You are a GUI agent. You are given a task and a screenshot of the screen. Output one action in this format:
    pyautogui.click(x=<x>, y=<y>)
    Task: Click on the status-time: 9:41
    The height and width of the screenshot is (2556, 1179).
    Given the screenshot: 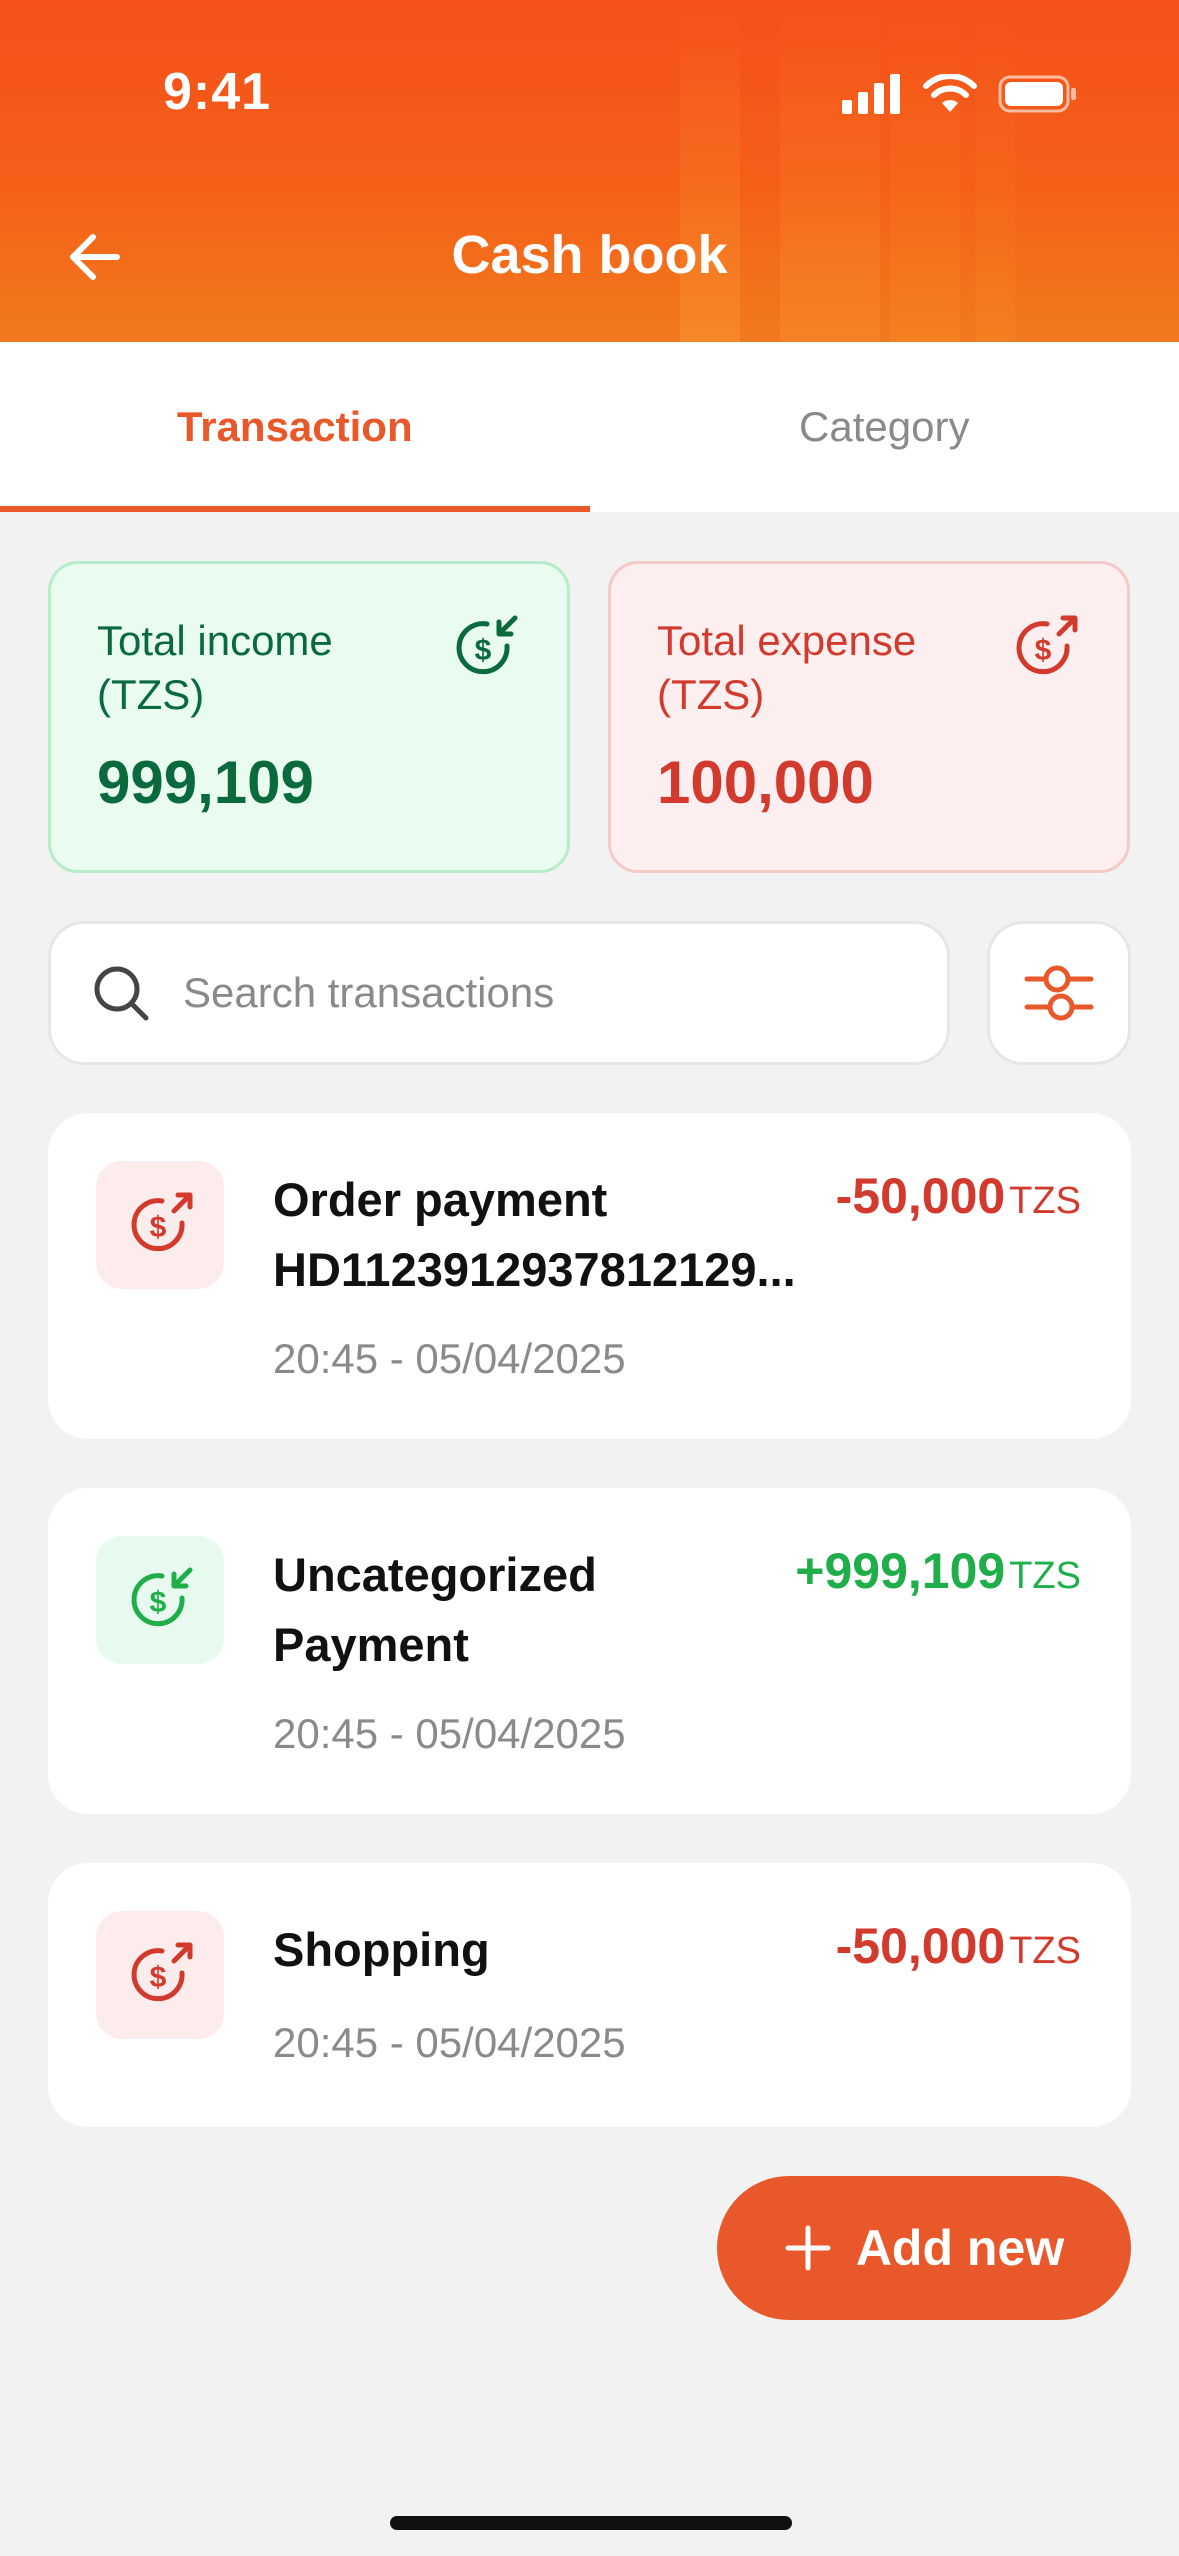 What is the action you would take?
    pyautogui.click(x=217, y=92)
    